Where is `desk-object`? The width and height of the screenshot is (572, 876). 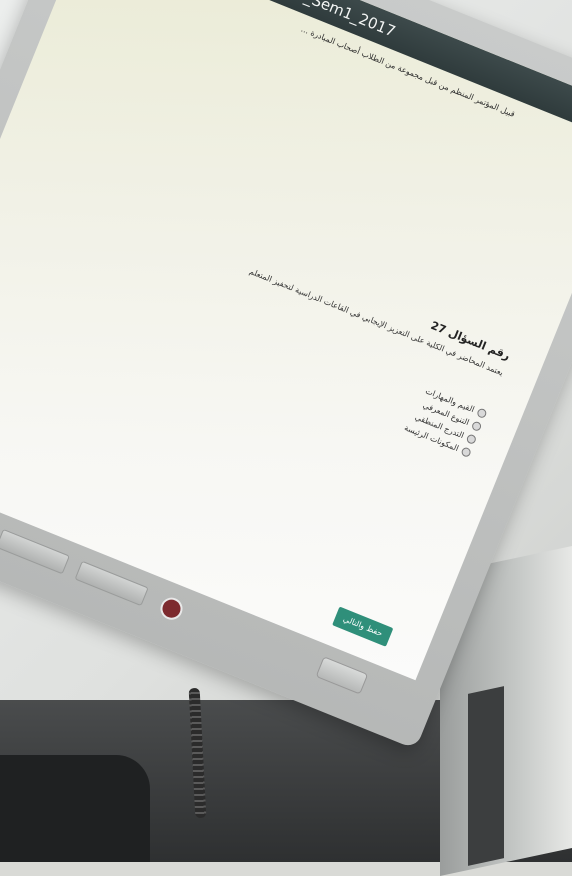 desk-object is located at coordinates (75, 808).